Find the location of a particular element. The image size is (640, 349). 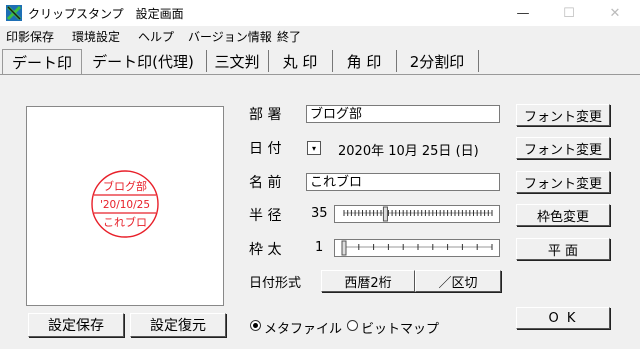

tab-square-stamp: 角 印 is located at coordinates (364, 61).